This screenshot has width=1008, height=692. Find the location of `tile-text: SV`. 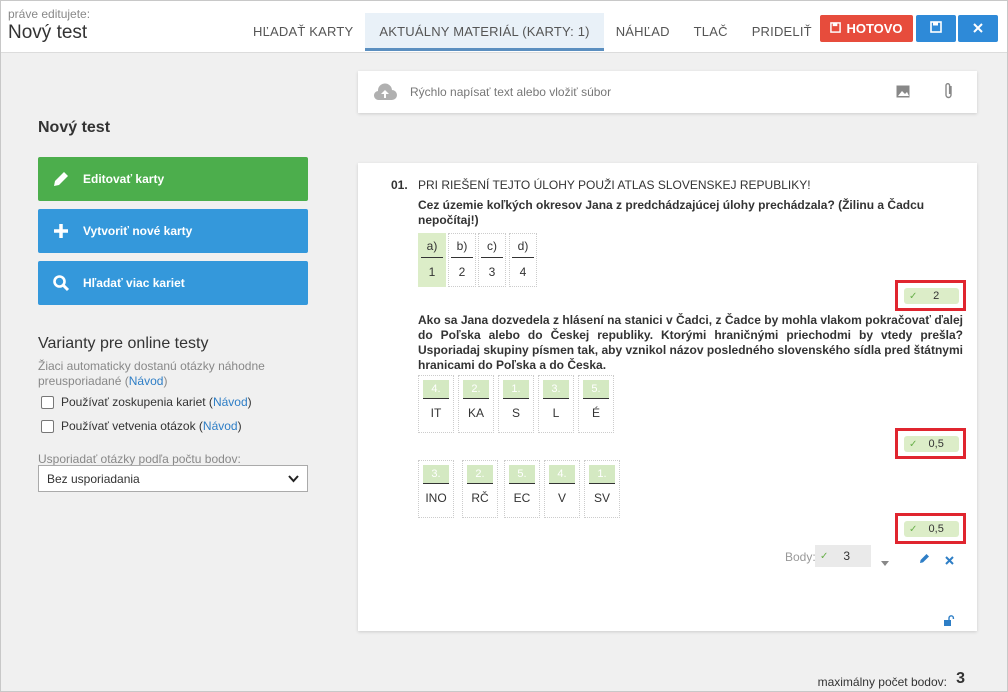

tile-text: SV is located at coordinates (601, 498).